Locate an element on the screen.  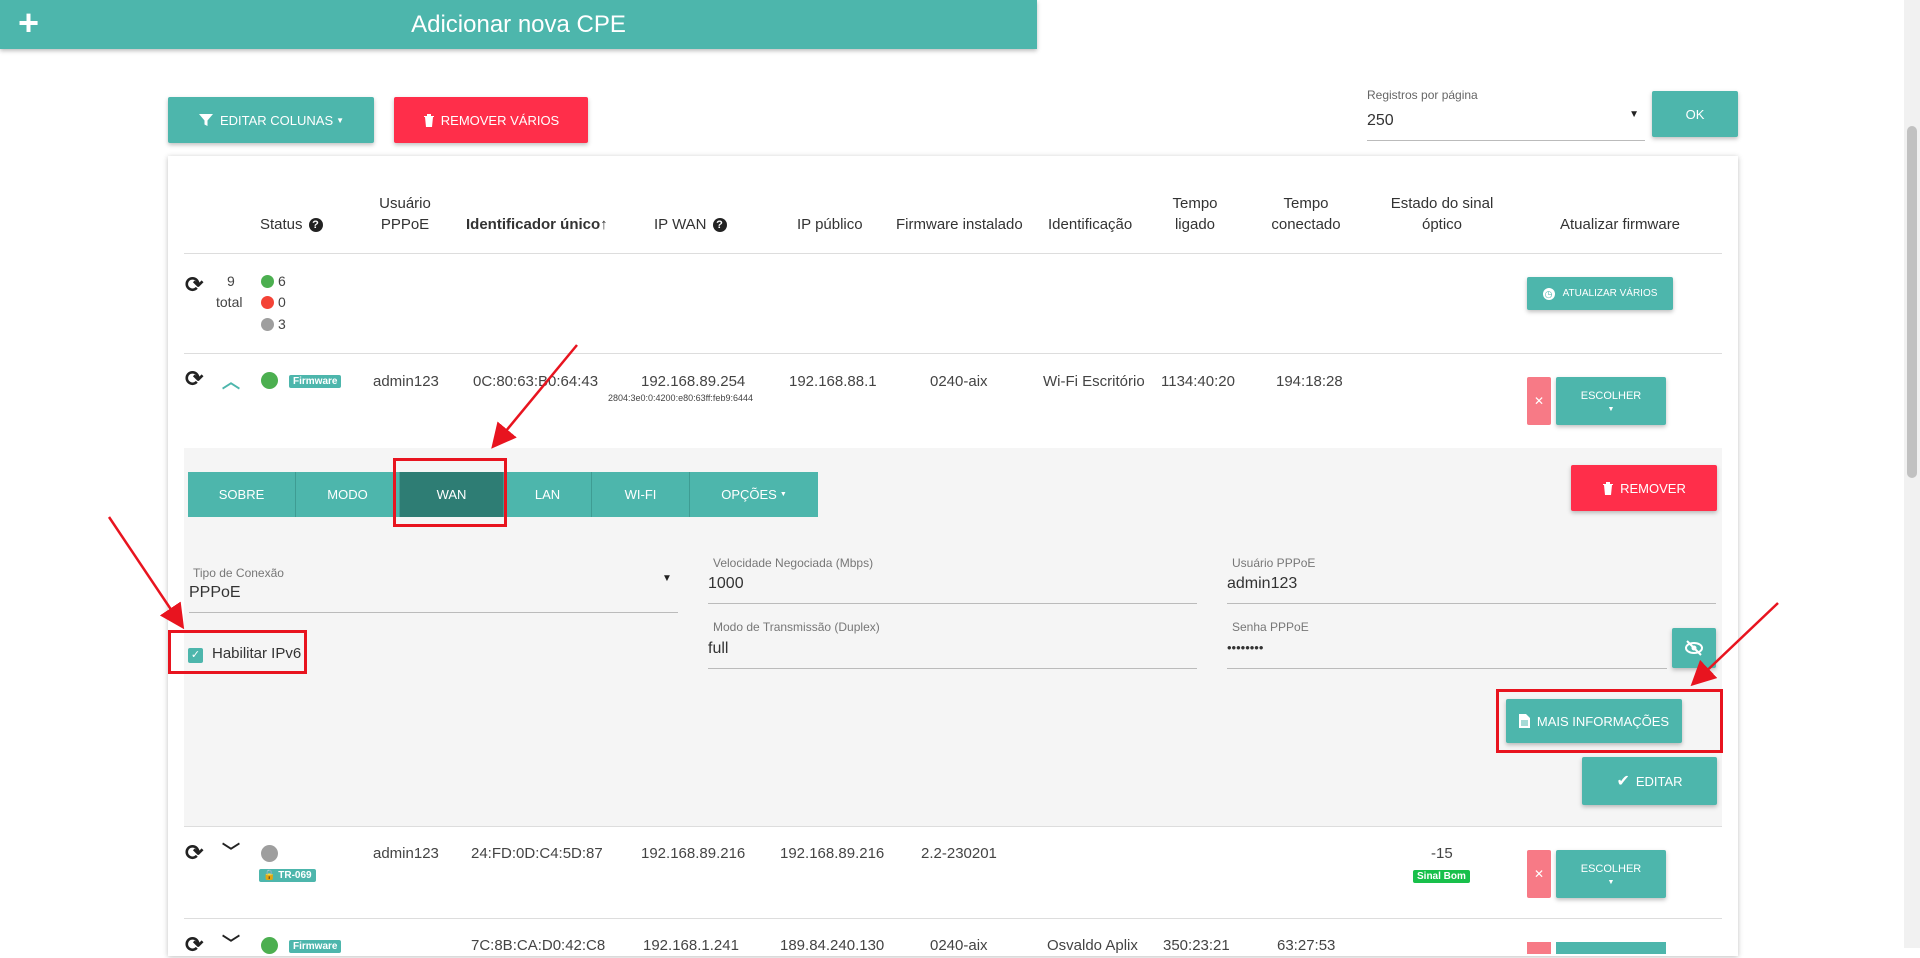
update-many-label: ATUALIZAR VÁRIOS is located at coordinates (1610, 293).